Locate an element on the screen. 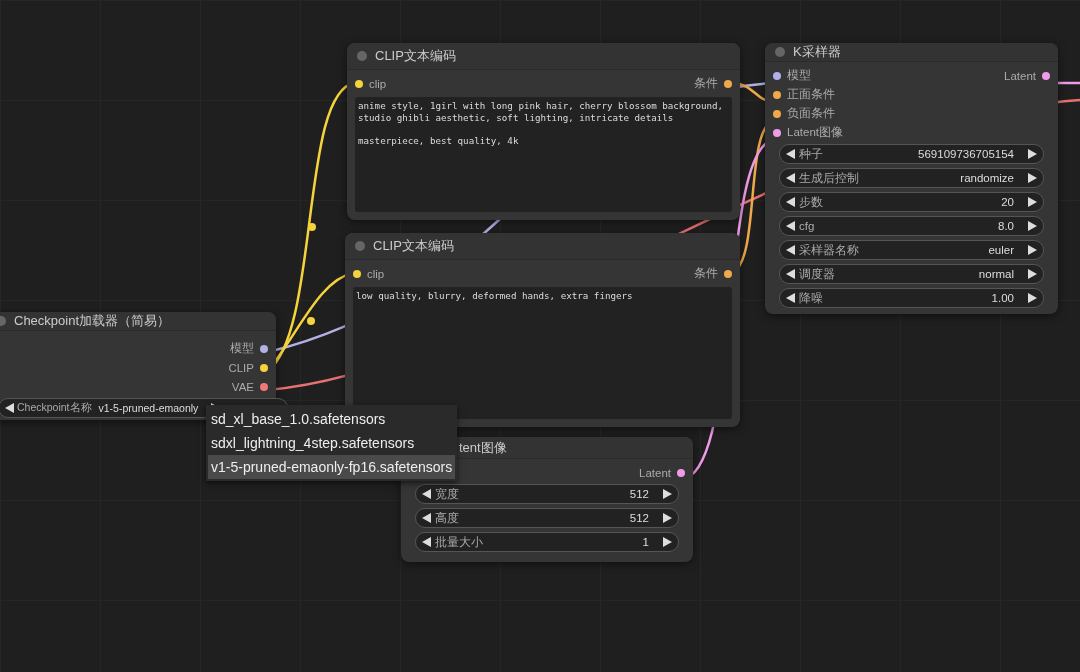  value-stepper: 调度器 normal is located at coordinates (911, 274).